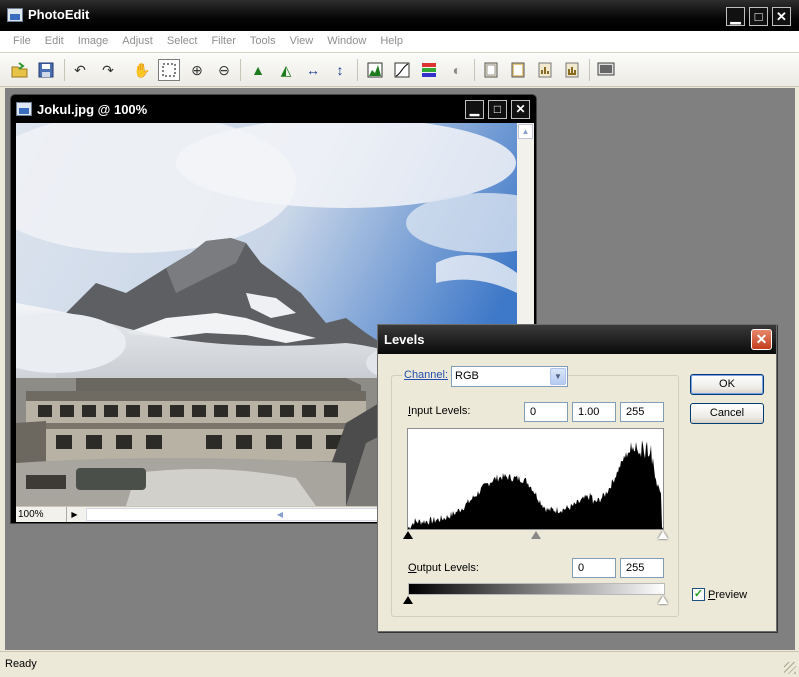  Describe the element at coordinates (447, 568) in the screenshot. I see `output-levels-label-text: utput Levels:` at that location.